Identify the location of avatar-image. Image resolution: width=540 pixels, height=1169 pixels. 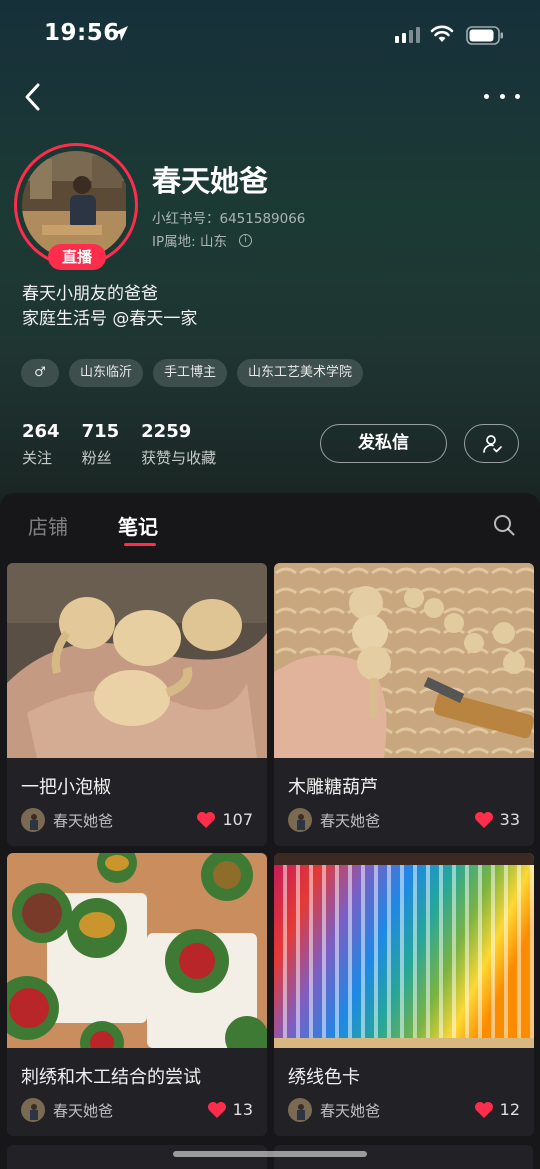
(74, 203).